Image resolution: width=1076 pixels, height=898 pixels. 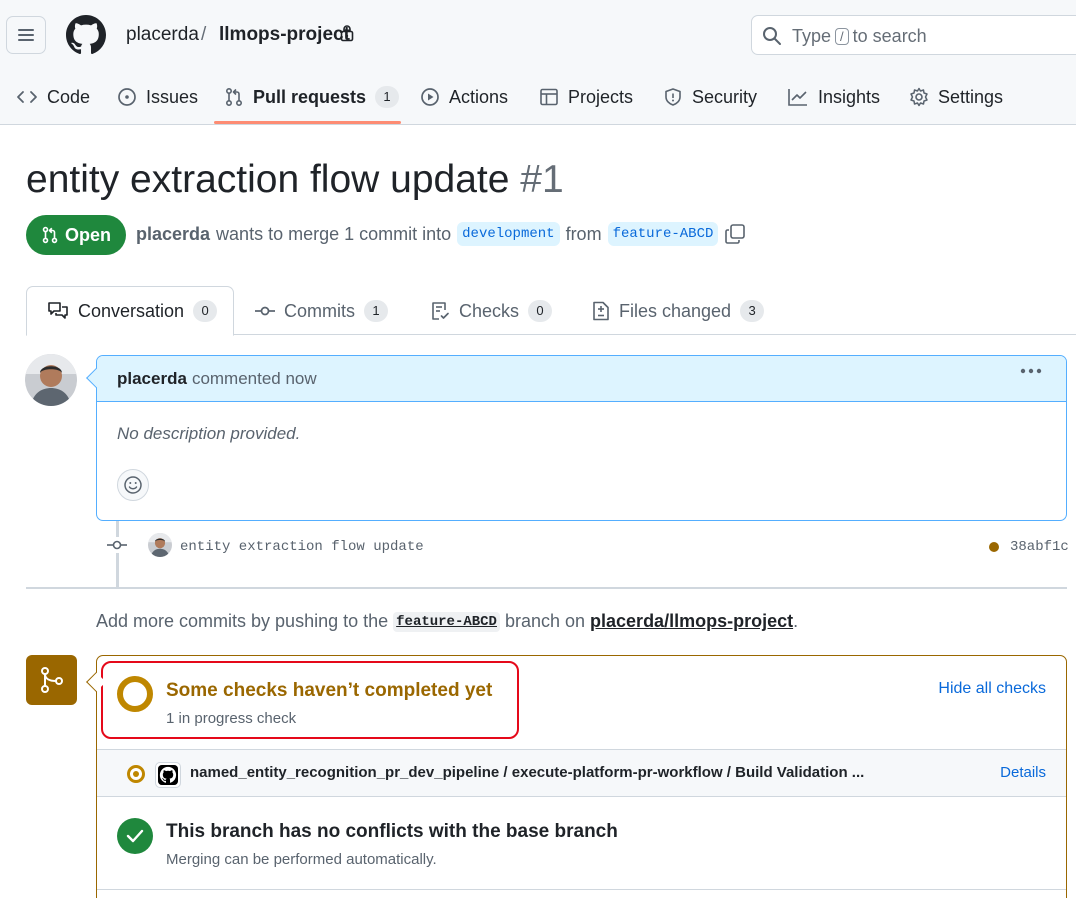 I want to click on tab-checks: Checks 0, so click(x=491, y=311).